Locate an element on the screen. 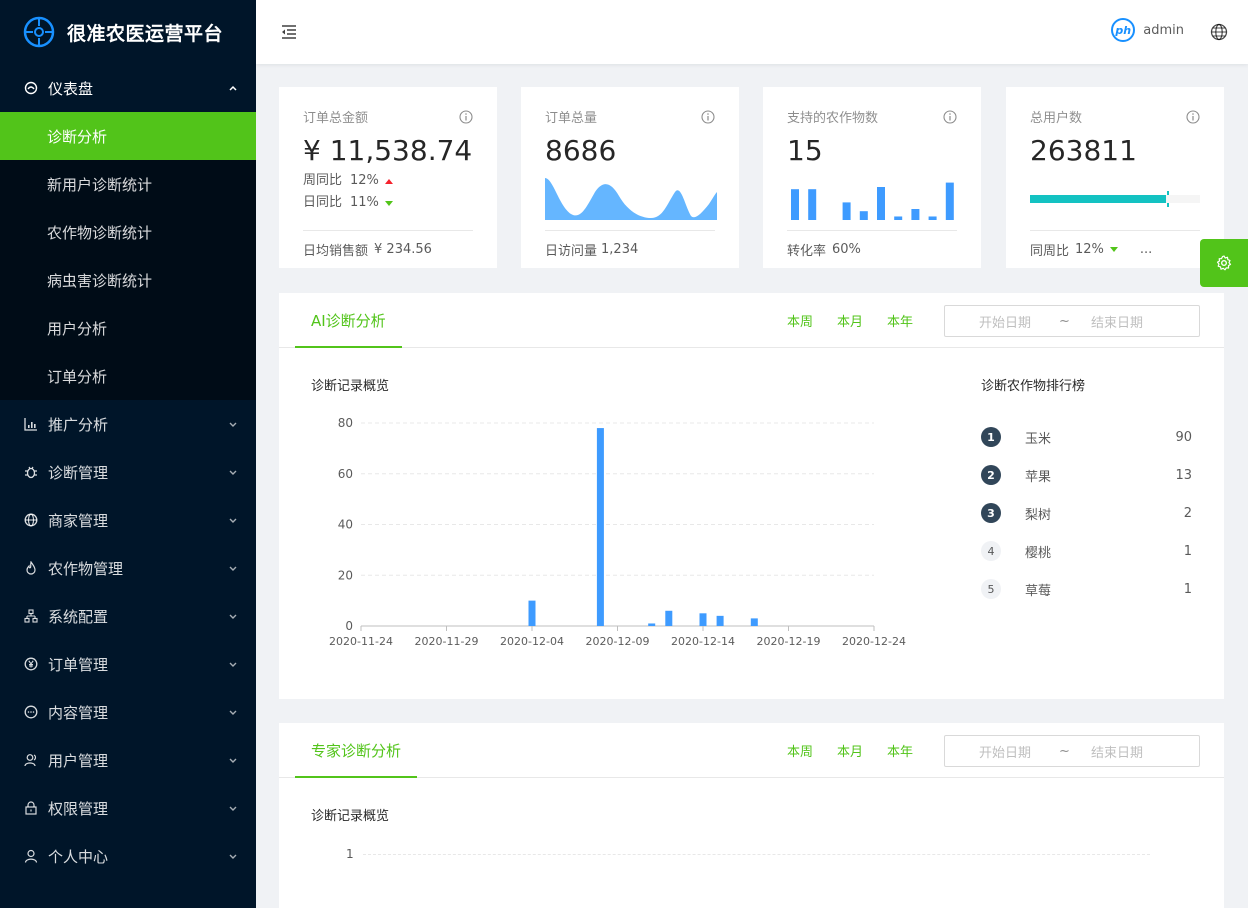 Image resolution: width=1248 pixels, height=908 pixels. week-trend: 周同比 12% is located at coordinates (388, 181).